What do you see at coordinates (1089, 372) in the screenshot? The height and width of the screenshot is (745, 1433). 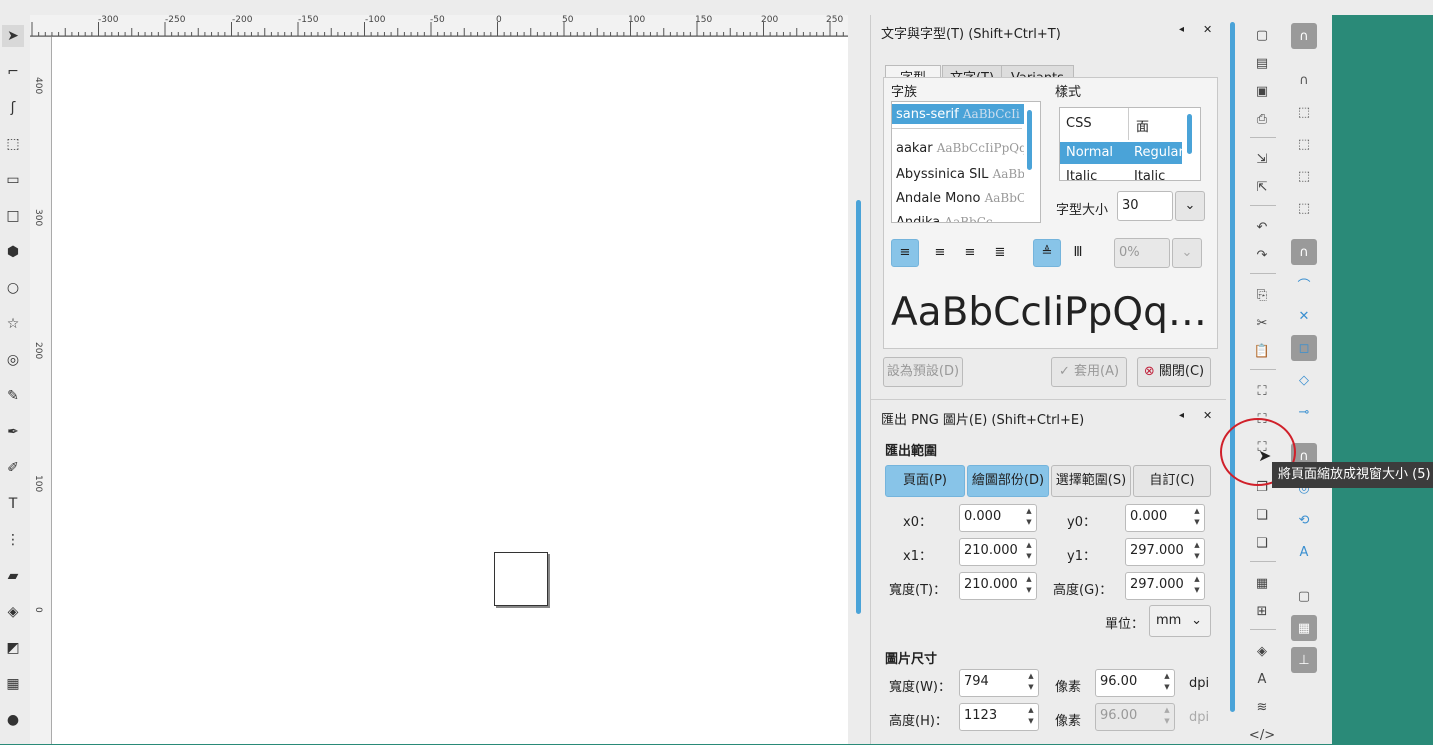 I see `apply-button: ✓ 套用(A)` at bounding box center [1089, 372].